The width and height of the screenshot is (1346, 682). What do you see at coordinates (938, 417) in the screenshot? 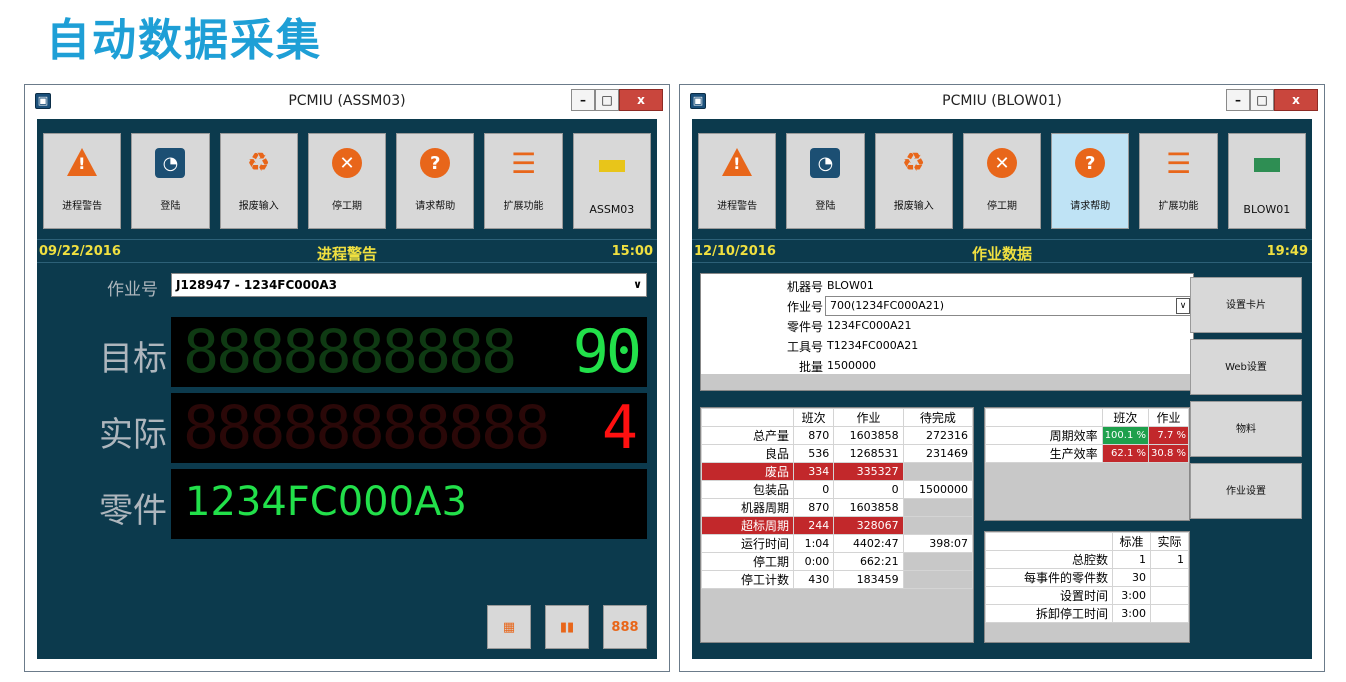
I see `table-cell: 待完成` at bounding box center [938, 417].